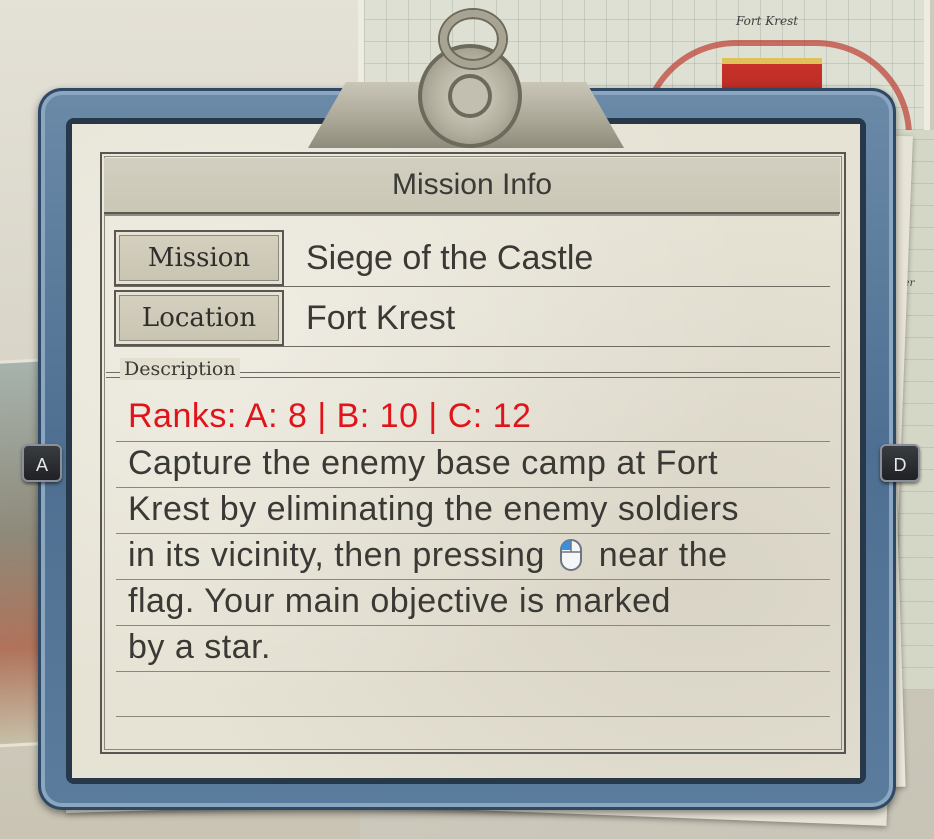 The image size is (934, 839). I want to click on previous-mission-key: A, so click(42, 463).